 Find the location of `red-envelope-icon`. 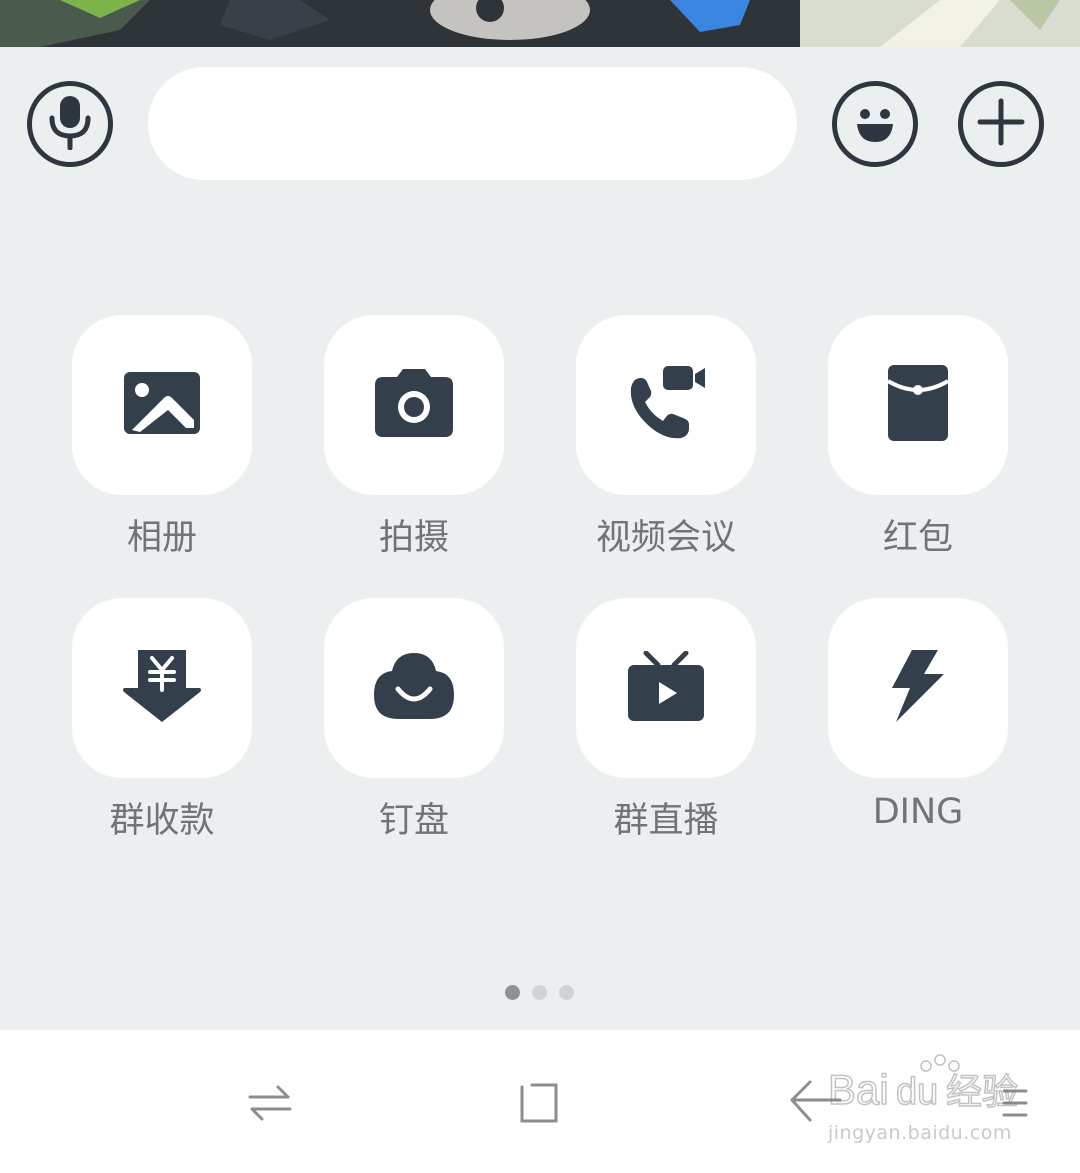

red-envelope-icon is located at coordinates (918, 405).